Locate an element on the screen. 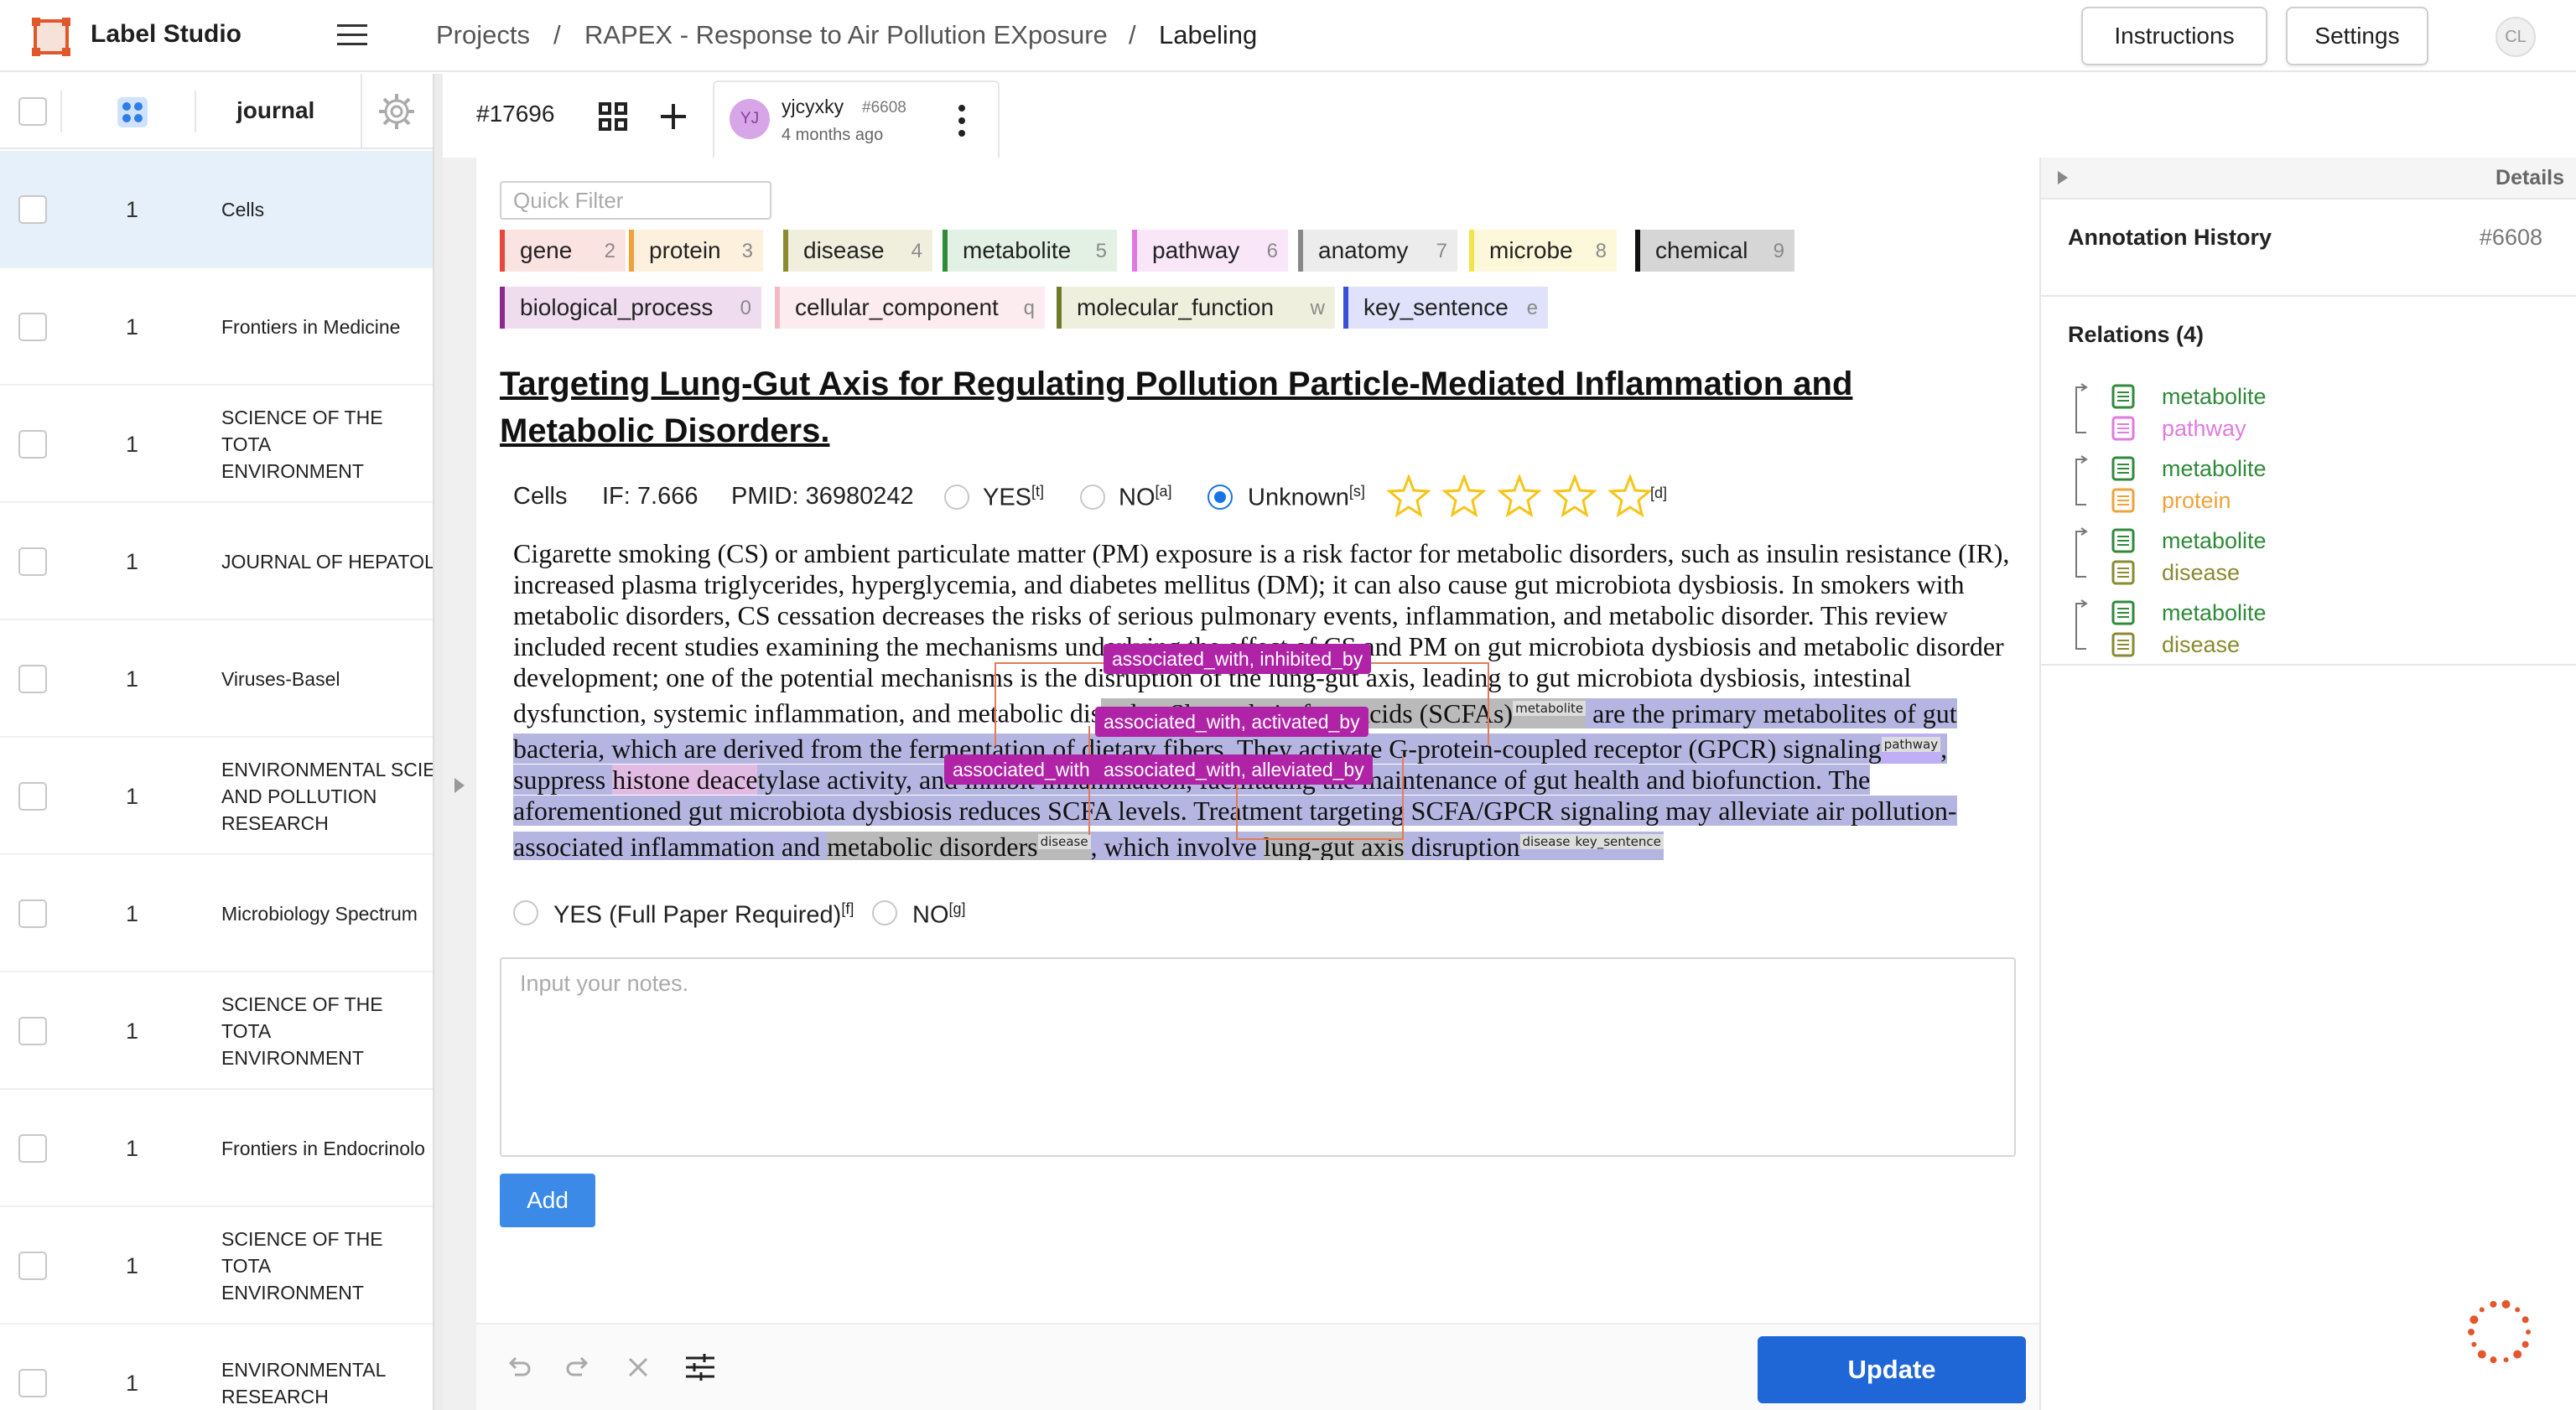 The height and width of the screenshot is (1410, 2576). breadcrumb-projects: Projects is located at coordinates (483, 35).